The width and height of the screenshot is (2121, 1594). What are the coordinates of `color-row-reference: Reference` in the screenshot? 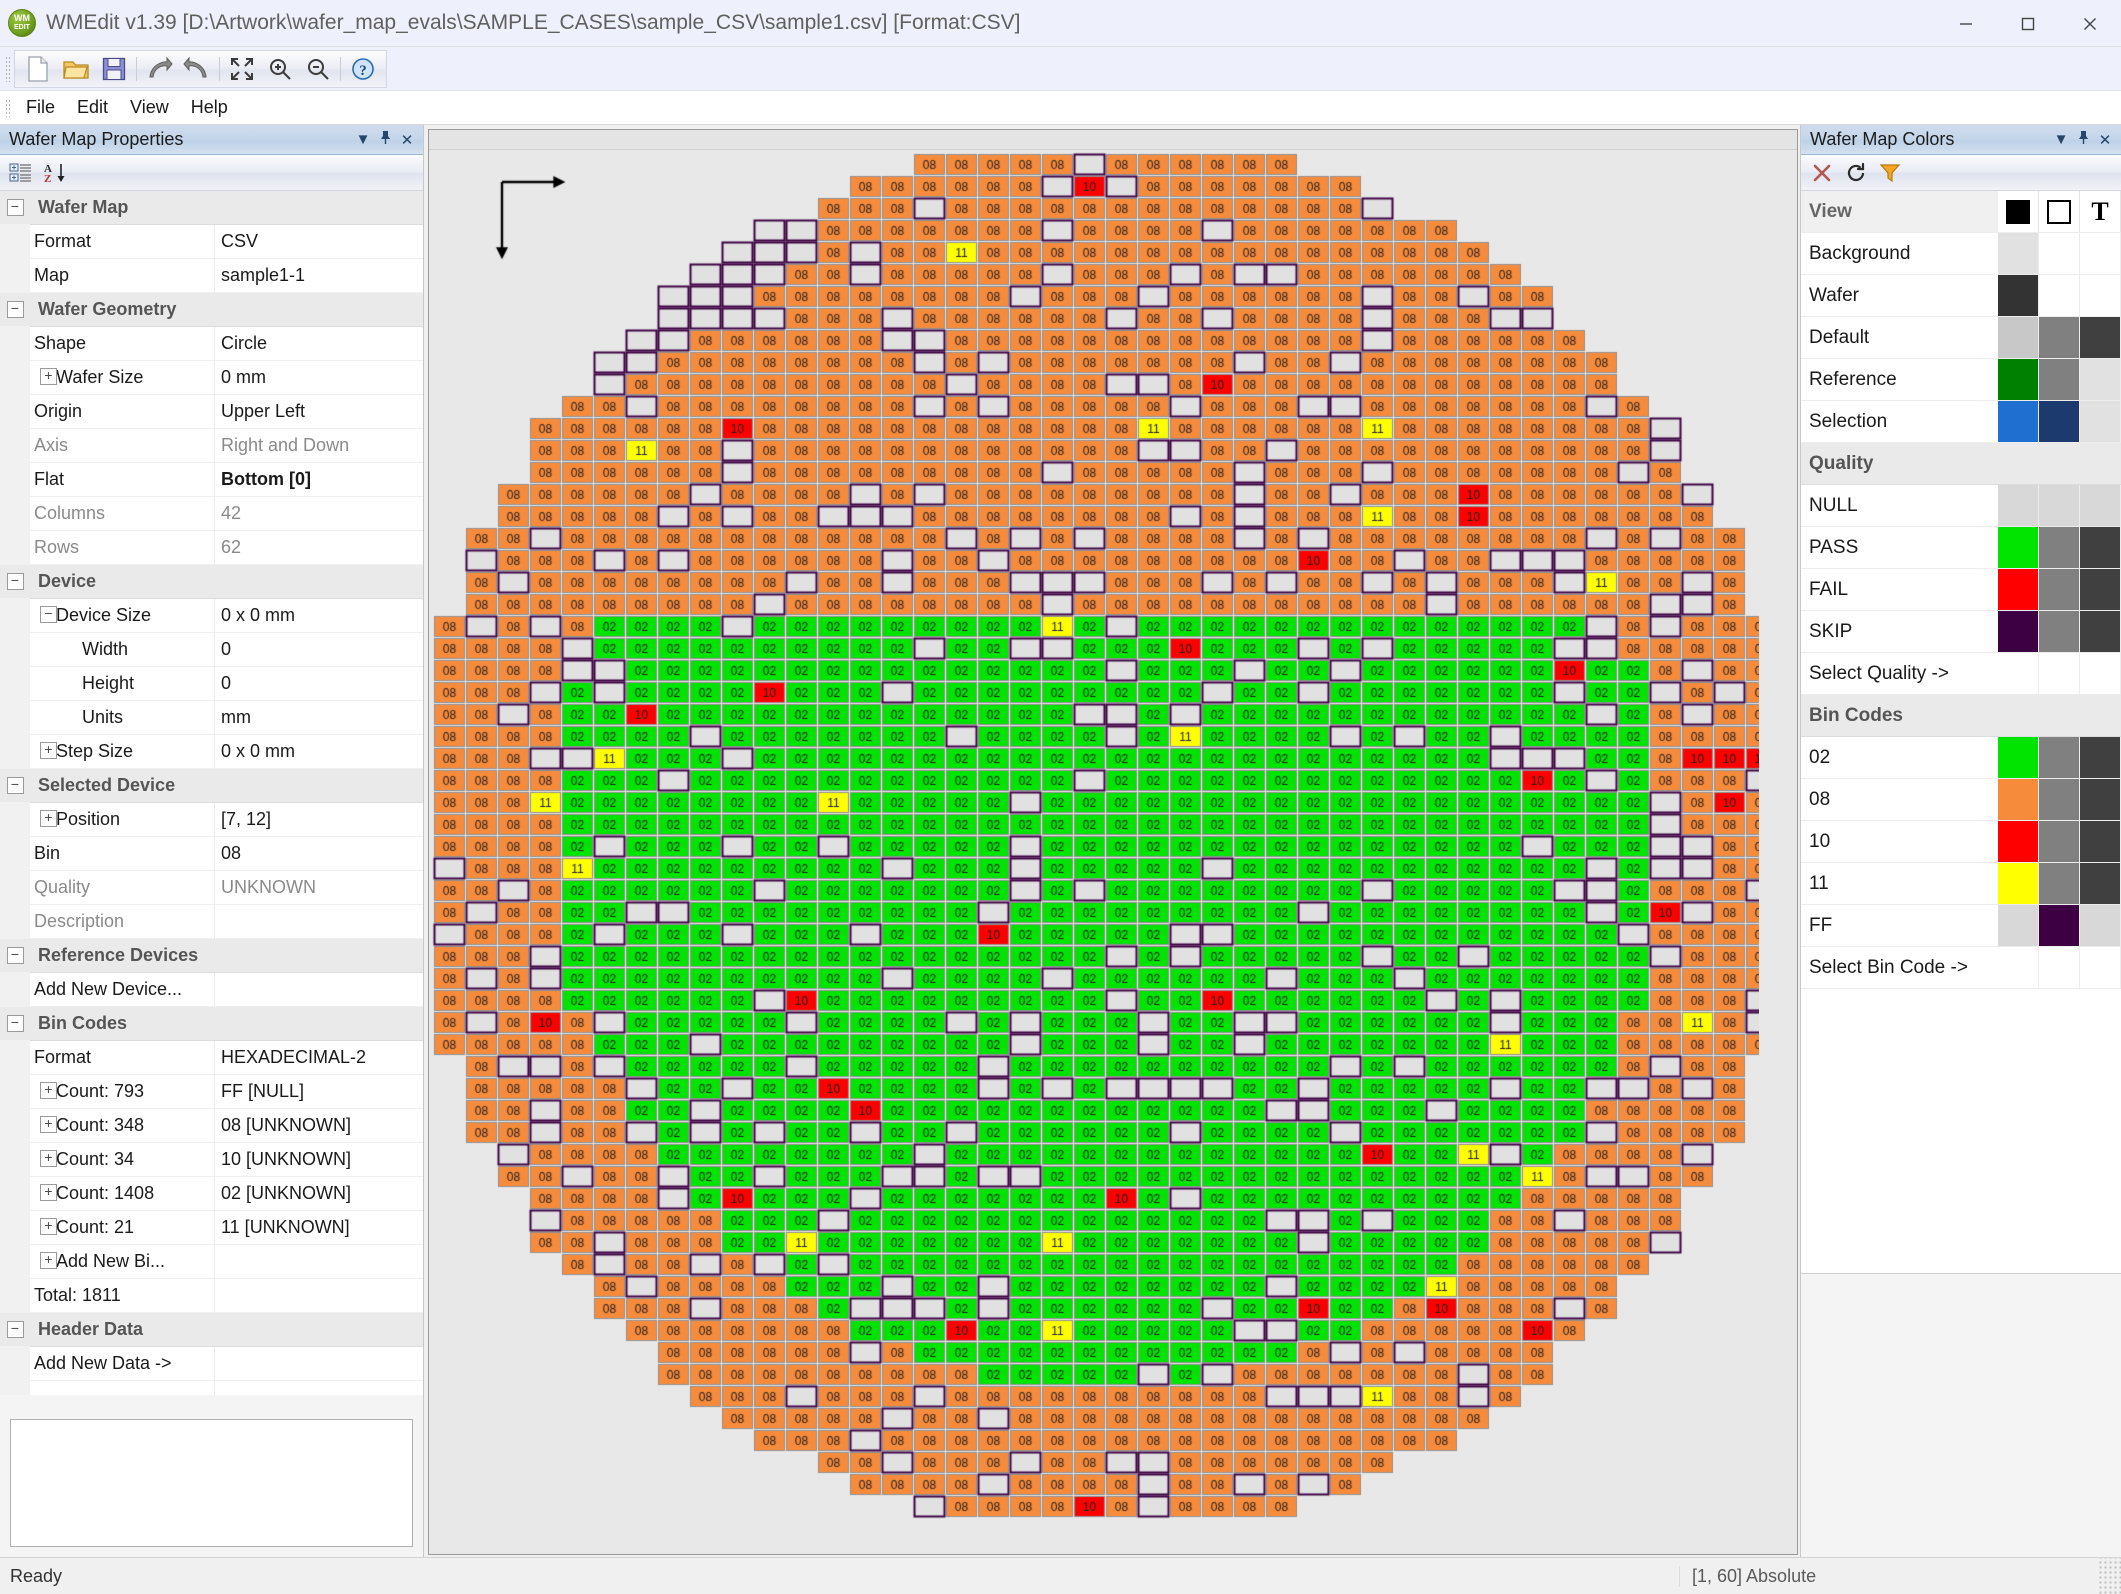 It's located at (1961, 380).